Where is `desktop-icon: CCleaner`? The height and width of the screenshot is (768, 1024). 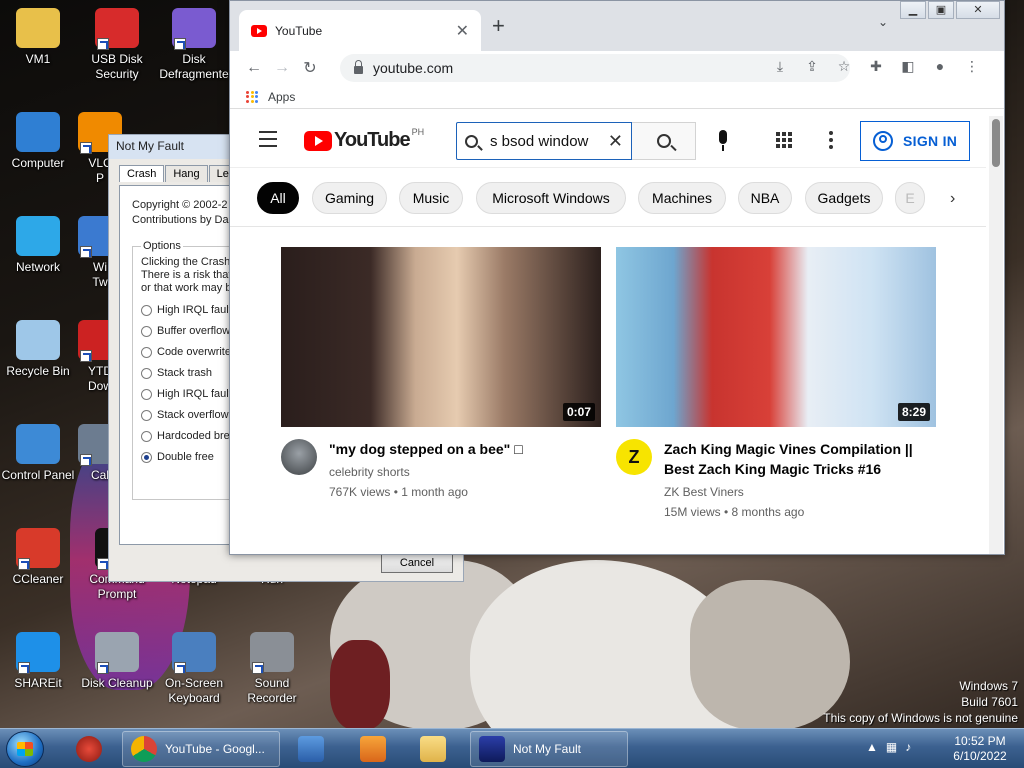 desktop-icon: CCleaner is located at coordinates (39, 557).